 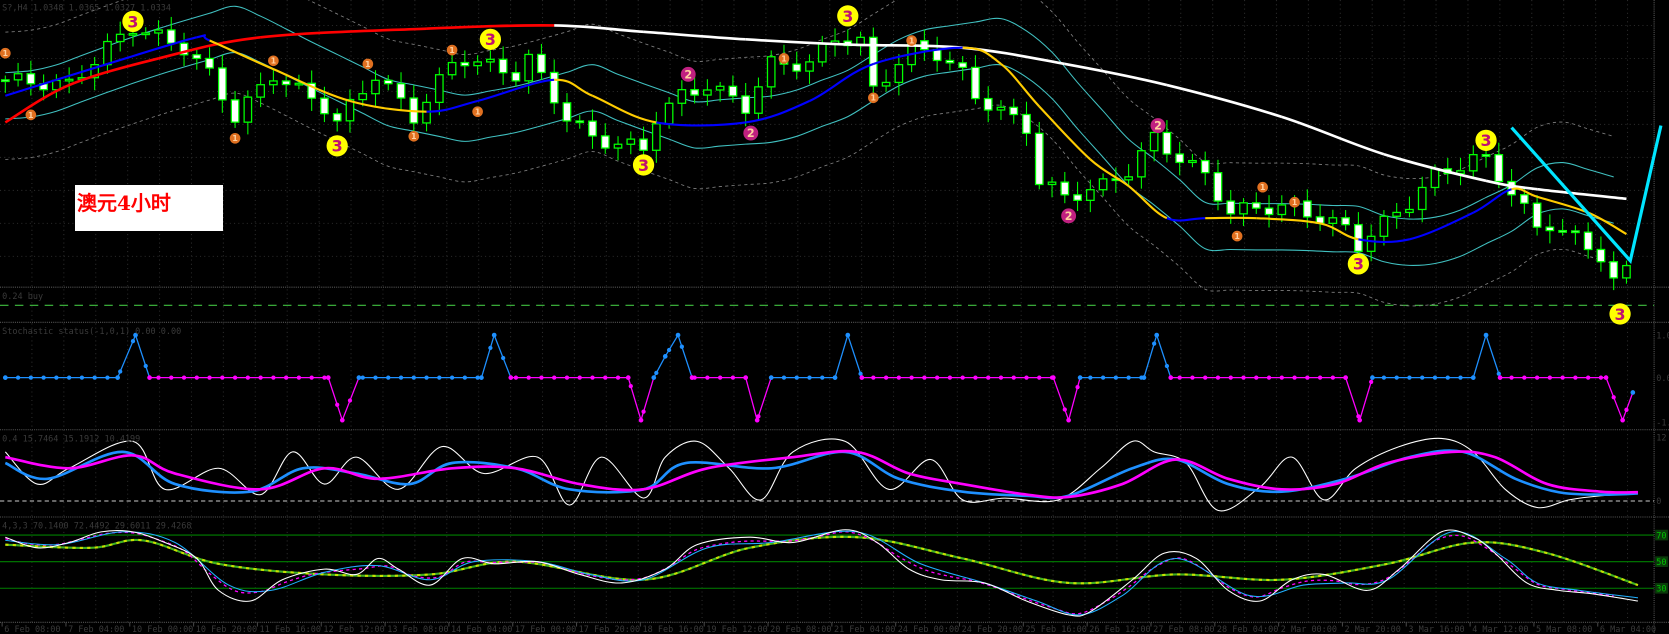 What do you see at coordinates (1658, 502) in the screenshot?
I see `panel2-axis-zero: 0` at bounding box center [1658, 502].